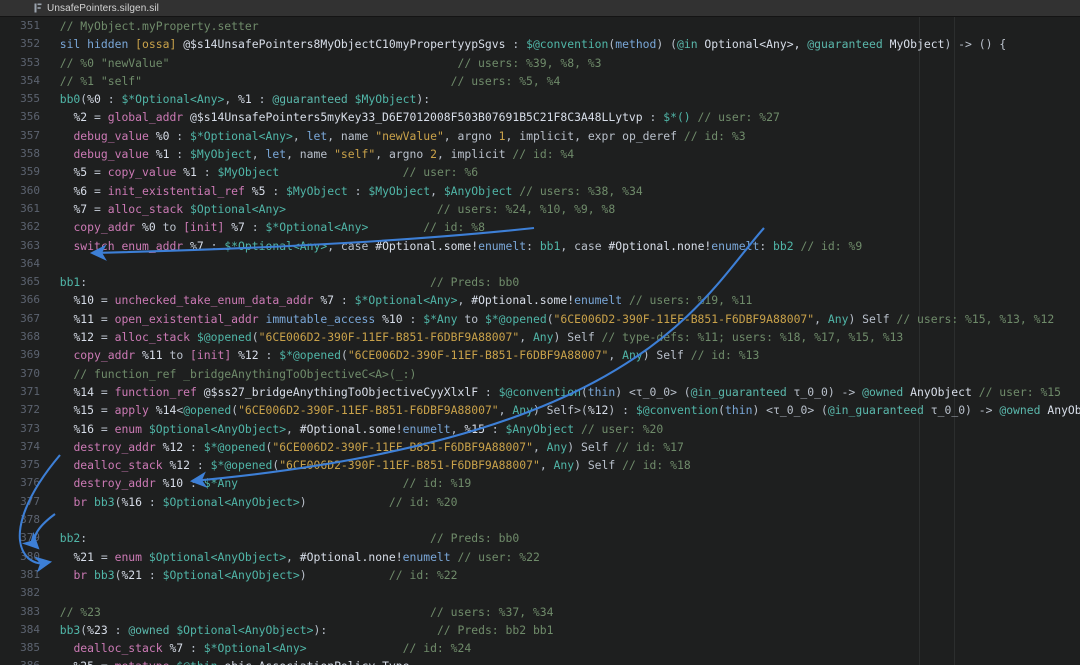 This screenshot has width=1080, height=665. I want to click on code-line: 382, so click(540, 593).